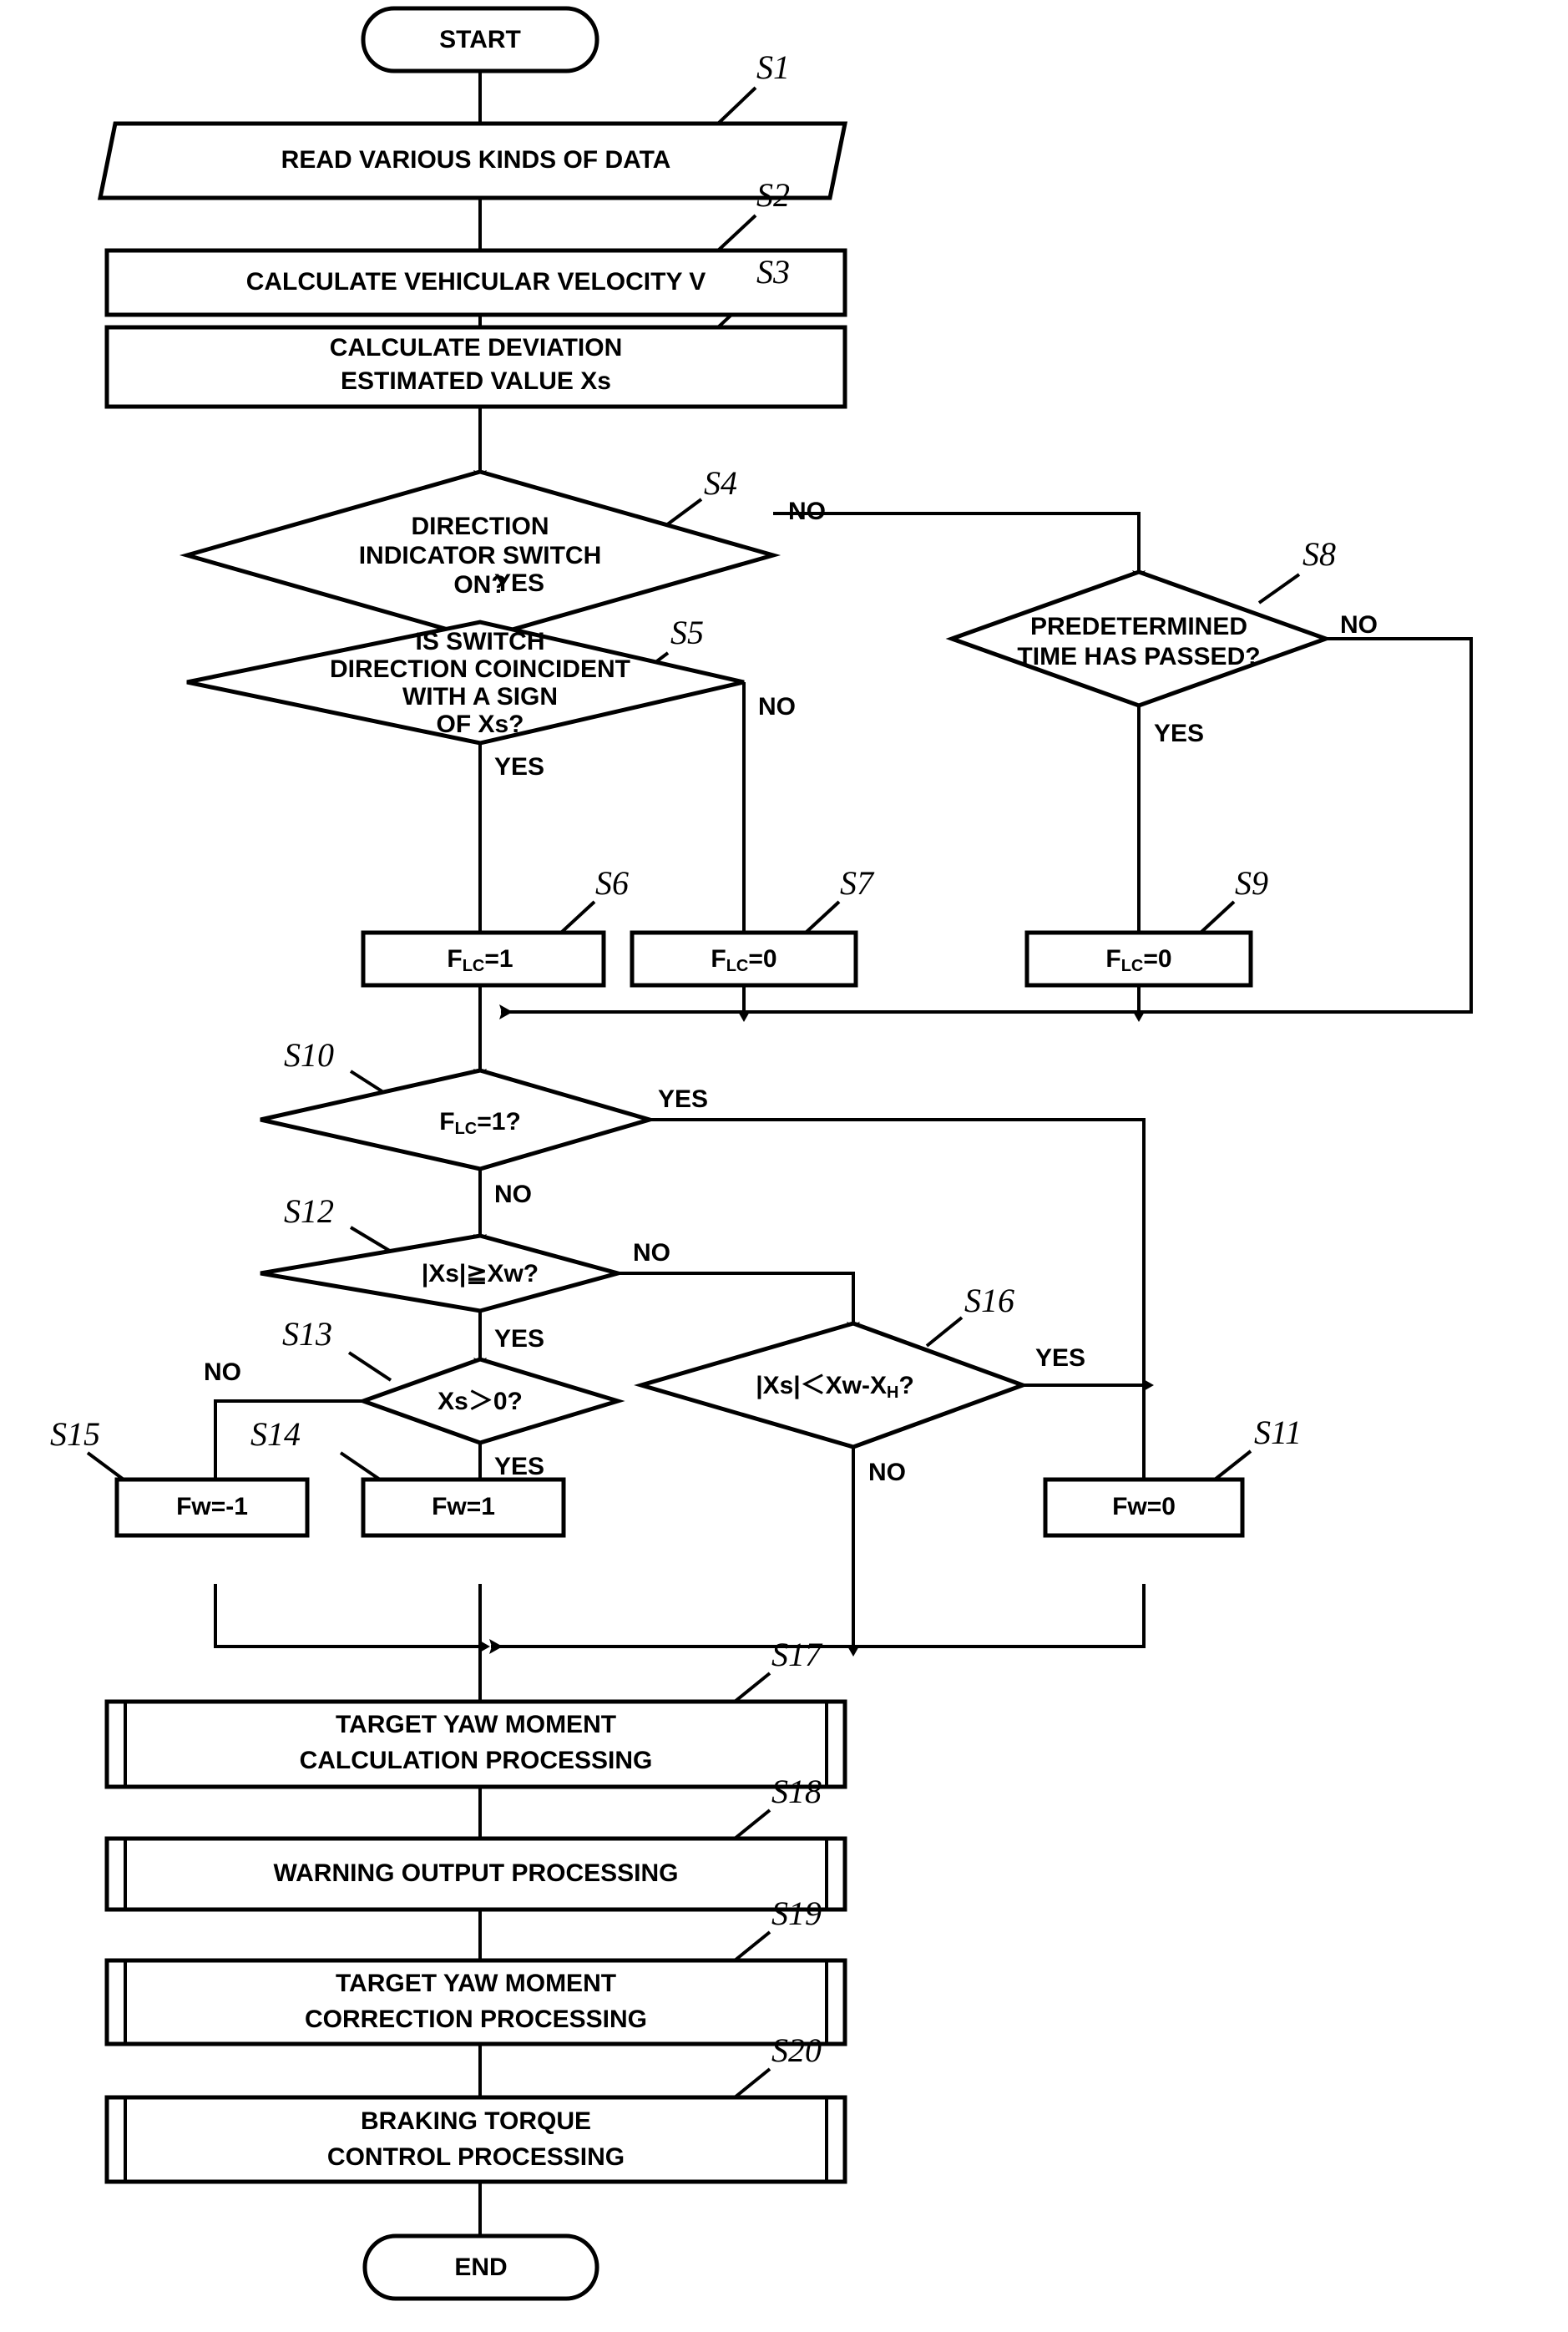 The image size is (1568, 2332). What do you see at coordinates (612, 883) in the screenshot?
I see `s6-step-tag: S6` at bounding box center [612, 883].